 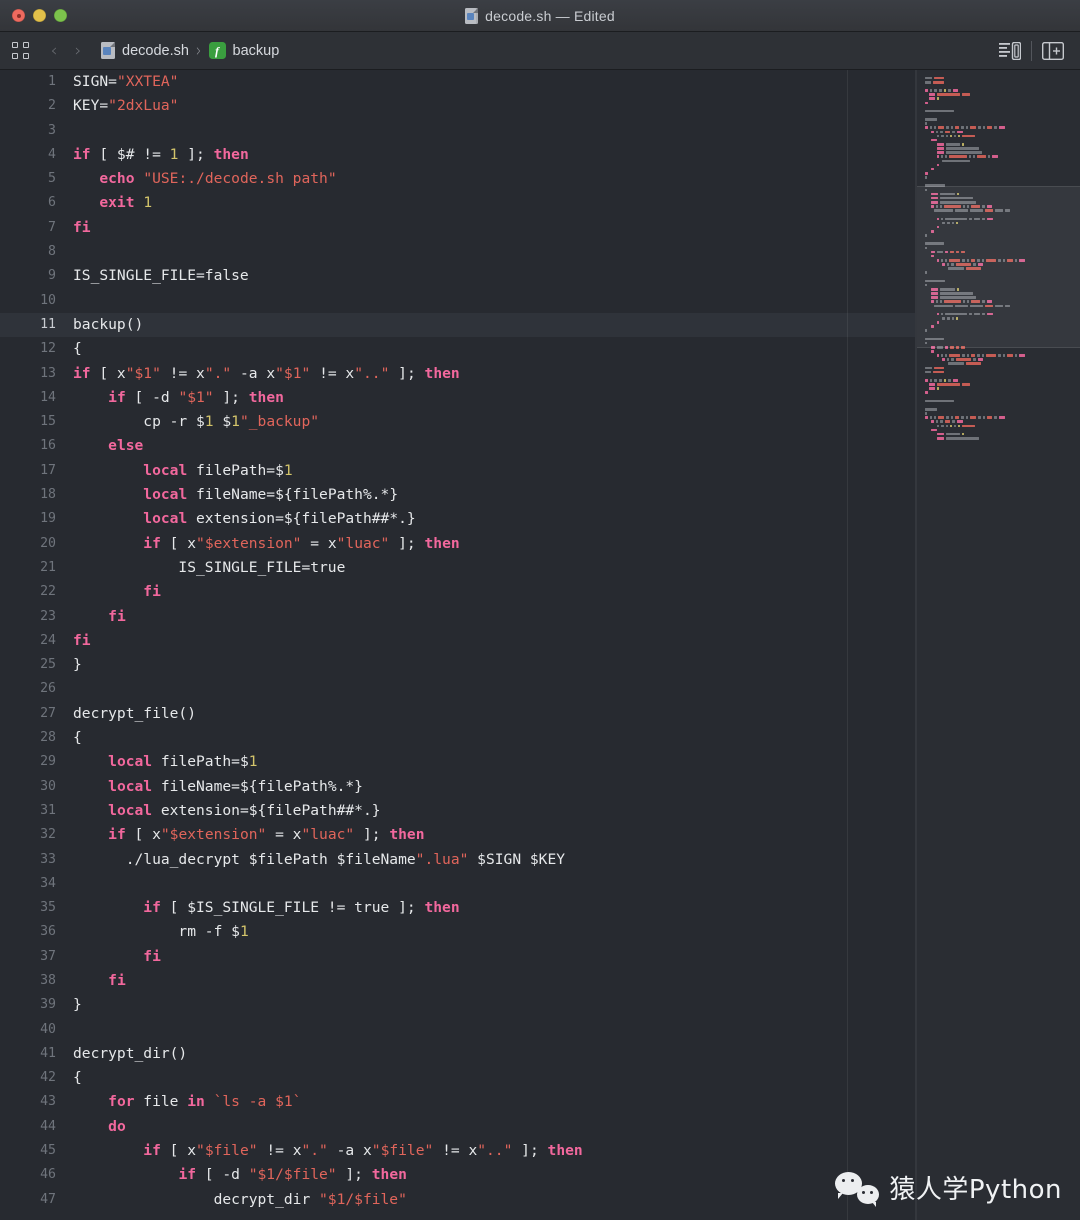 I want to click on code-line: 7 fi, so click(x=458, y=228).